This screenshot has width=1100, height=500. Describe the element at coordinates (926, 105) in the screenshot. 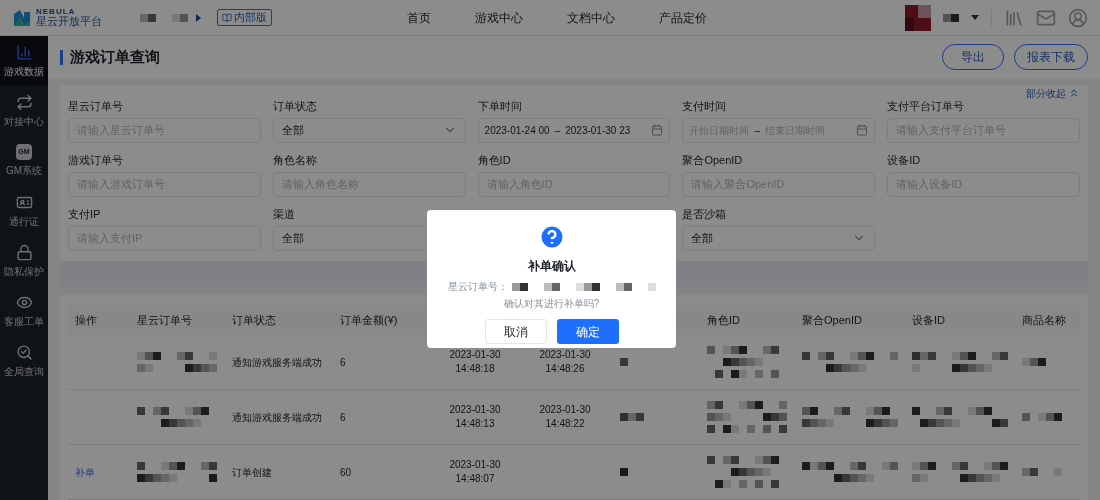

I see `field-label: 支付平台订单号` at that location.